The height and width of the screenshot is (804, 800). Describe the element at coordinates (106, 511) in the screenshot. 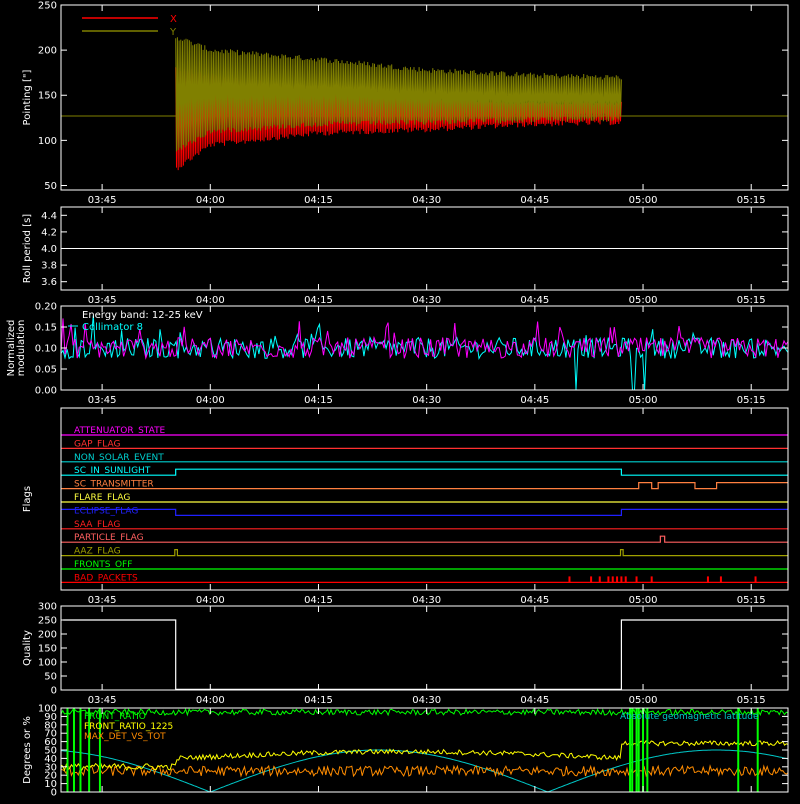

I see `flag-label: ECLIPSE_FLAG` at that location.